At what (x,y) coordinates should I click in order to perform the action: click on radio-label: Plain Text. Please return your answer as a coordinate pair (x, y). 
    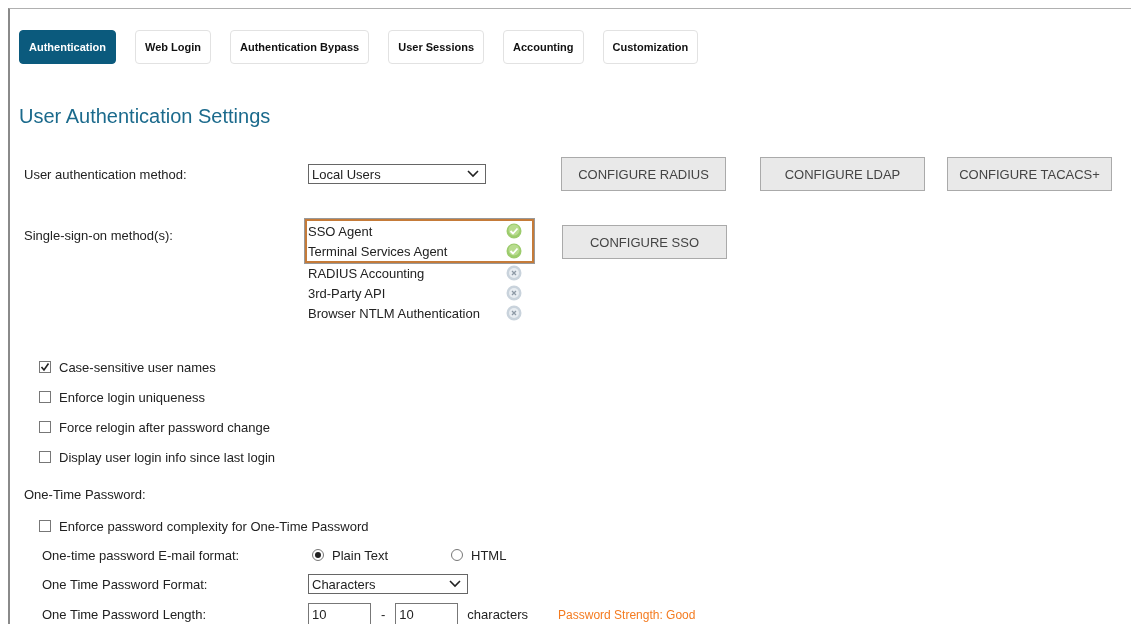
    Looking at the image, I should click on (360, 555).